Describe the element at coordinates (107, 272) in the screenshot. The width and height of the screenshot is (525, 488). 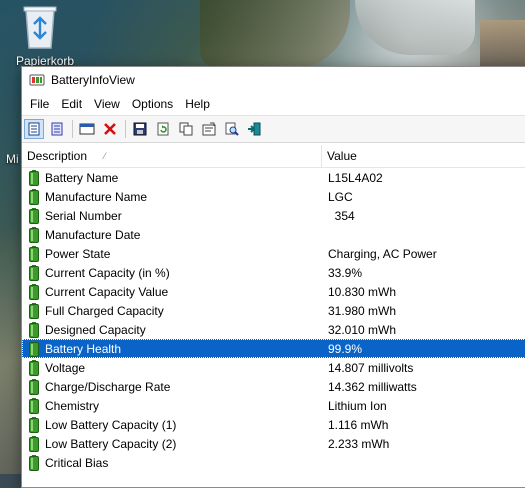
I see `row-description: Current Capacity (in %)` at that location.